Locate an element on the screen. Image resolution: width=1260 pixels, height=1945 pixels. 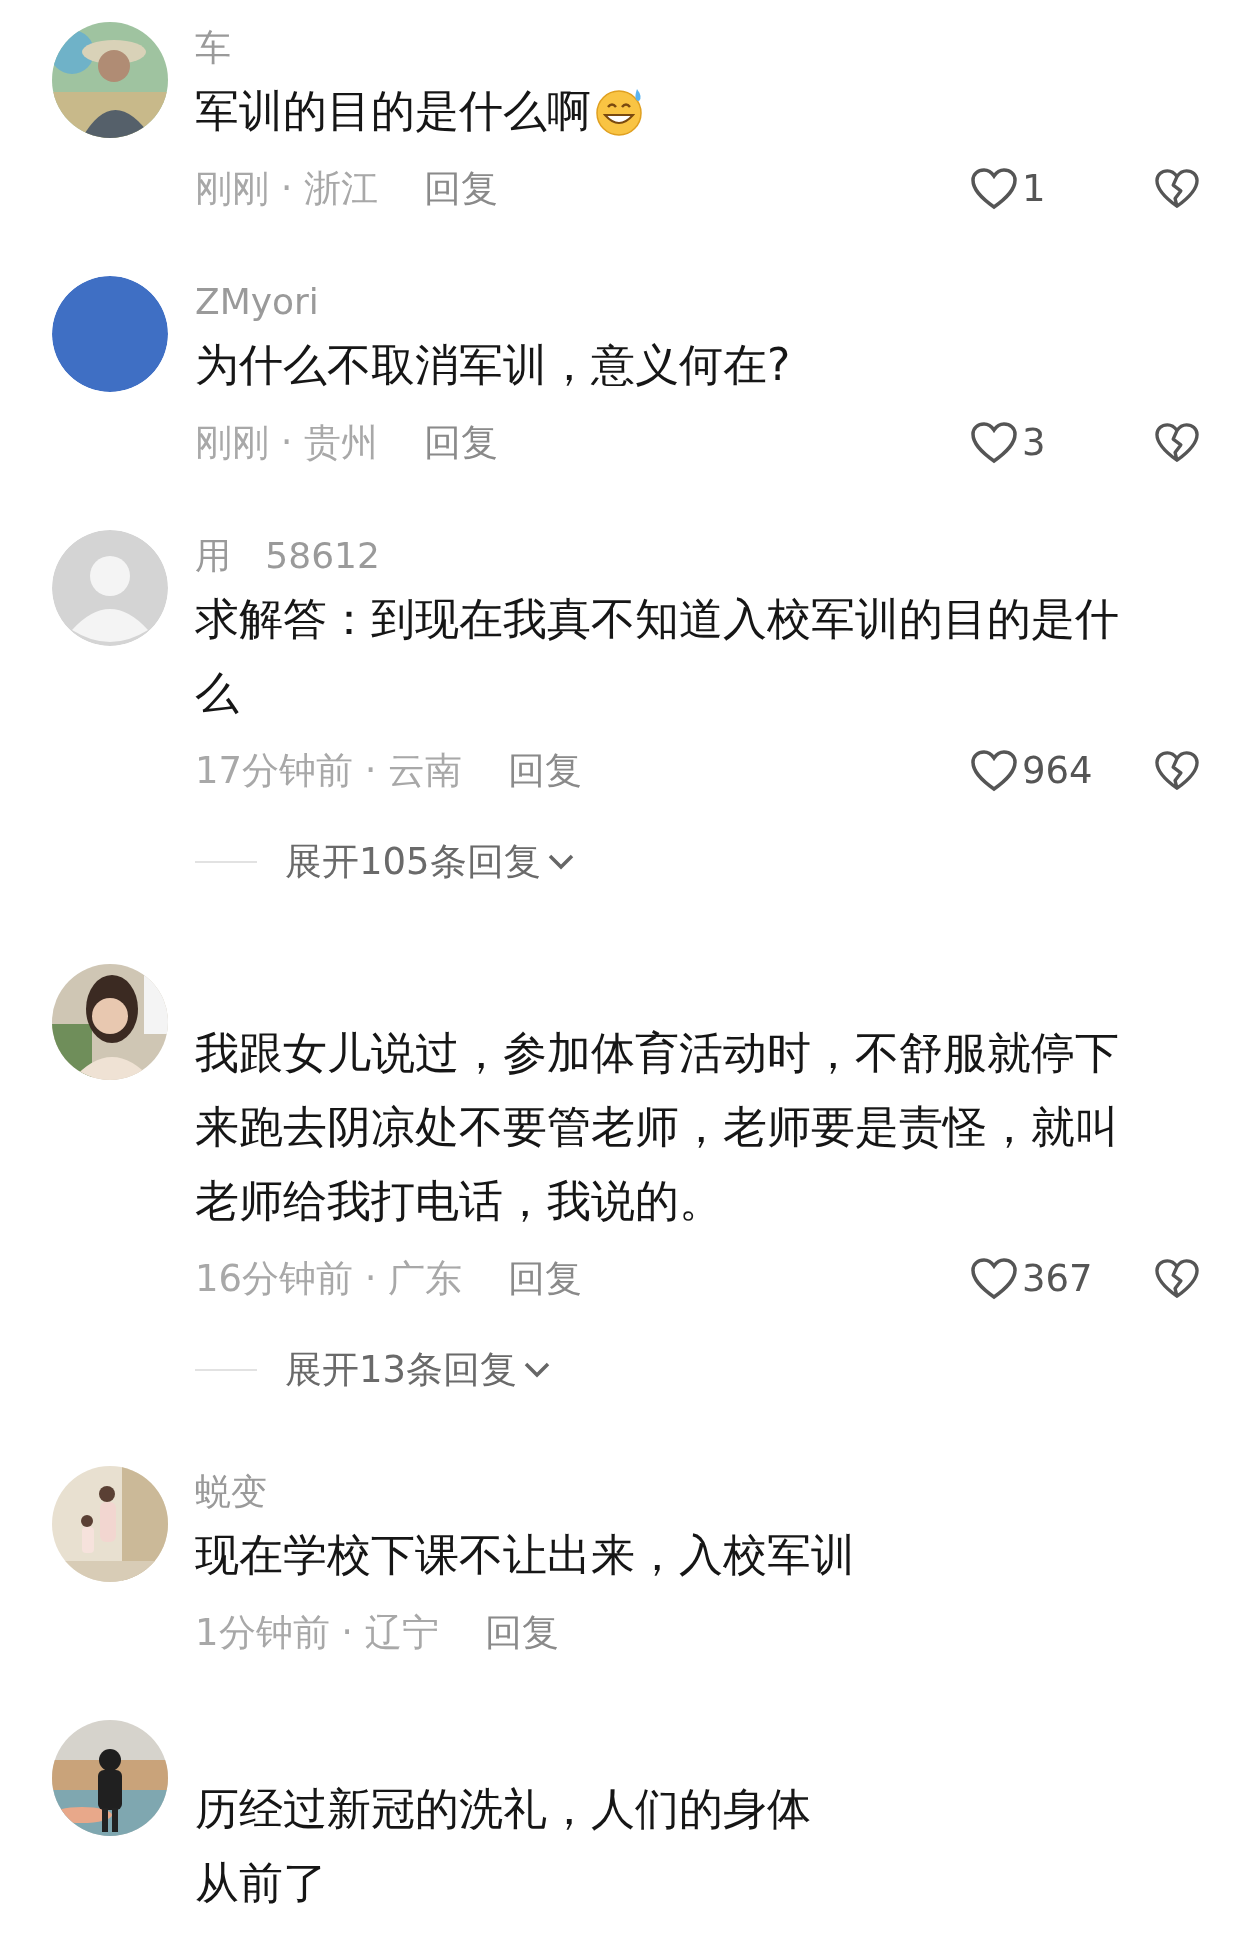
comment-text: 老师给我打电话，我说的。 is located at coordinates (459, 1201).